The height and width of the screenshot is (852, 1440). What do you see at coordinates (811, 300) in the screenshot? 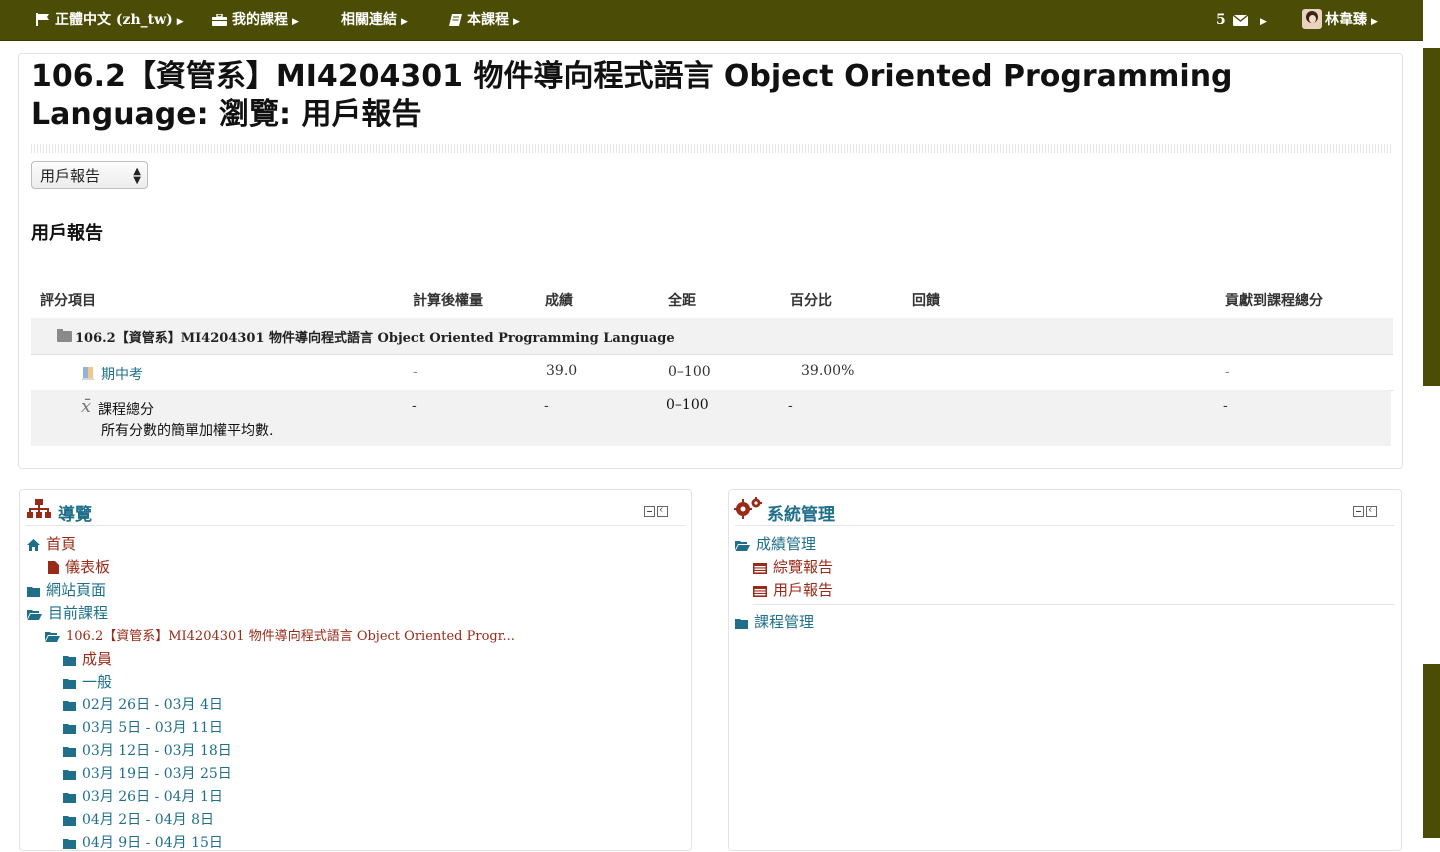
I see `column-header: 百分比` at bounding box center [811, 300].